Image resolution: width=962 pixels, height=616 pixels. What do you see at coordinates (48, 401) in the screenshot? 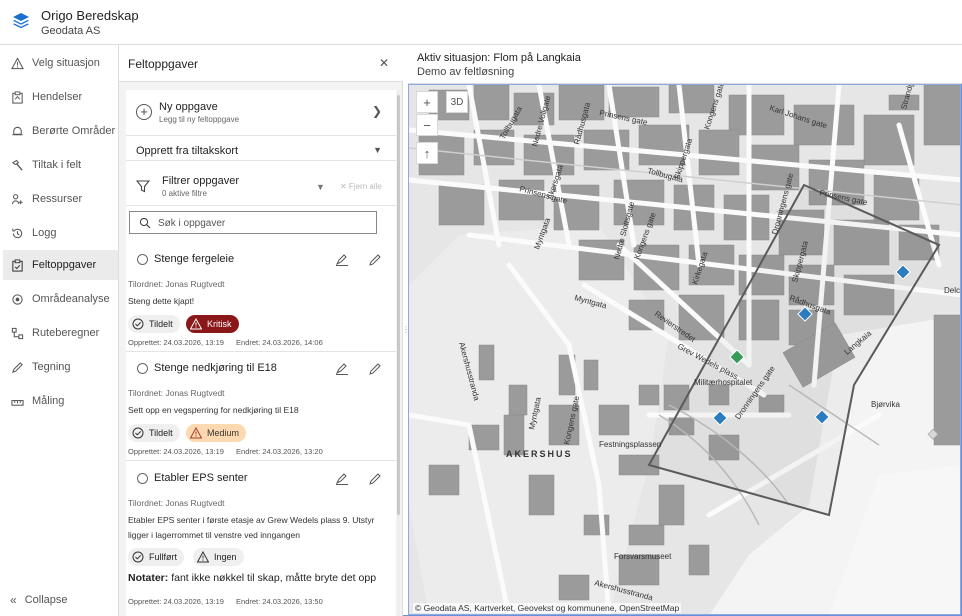
I see `sidebar-item-label: Måling` at bounding box center [48, 401].